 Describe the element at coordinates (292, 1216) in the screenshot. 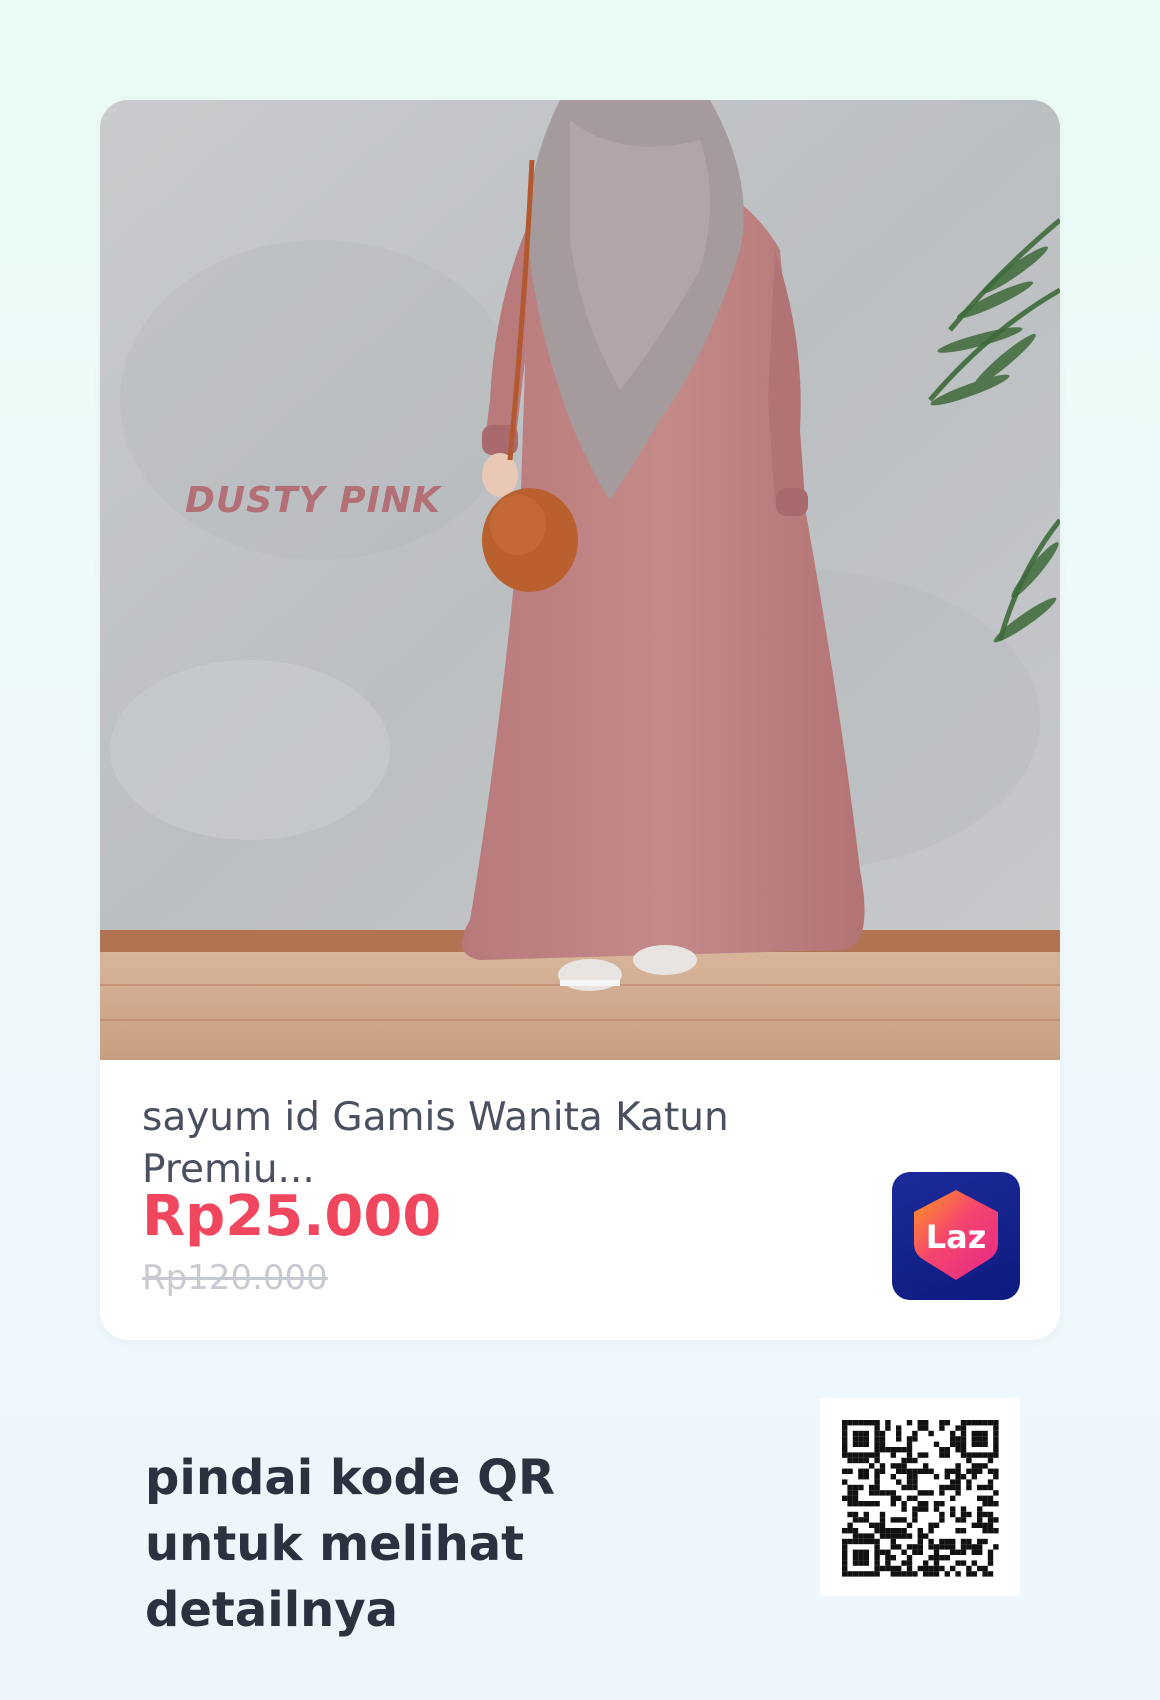

I see `current-price: Rp25.000` at that location.